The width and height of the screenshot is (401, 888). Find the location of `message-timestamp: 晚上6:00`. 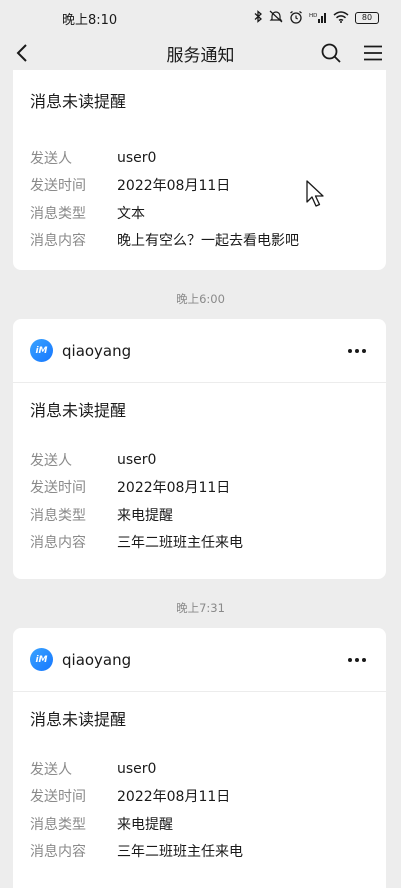

message-timestamp: 晚上6:00 is located at coordinates (200, 299).